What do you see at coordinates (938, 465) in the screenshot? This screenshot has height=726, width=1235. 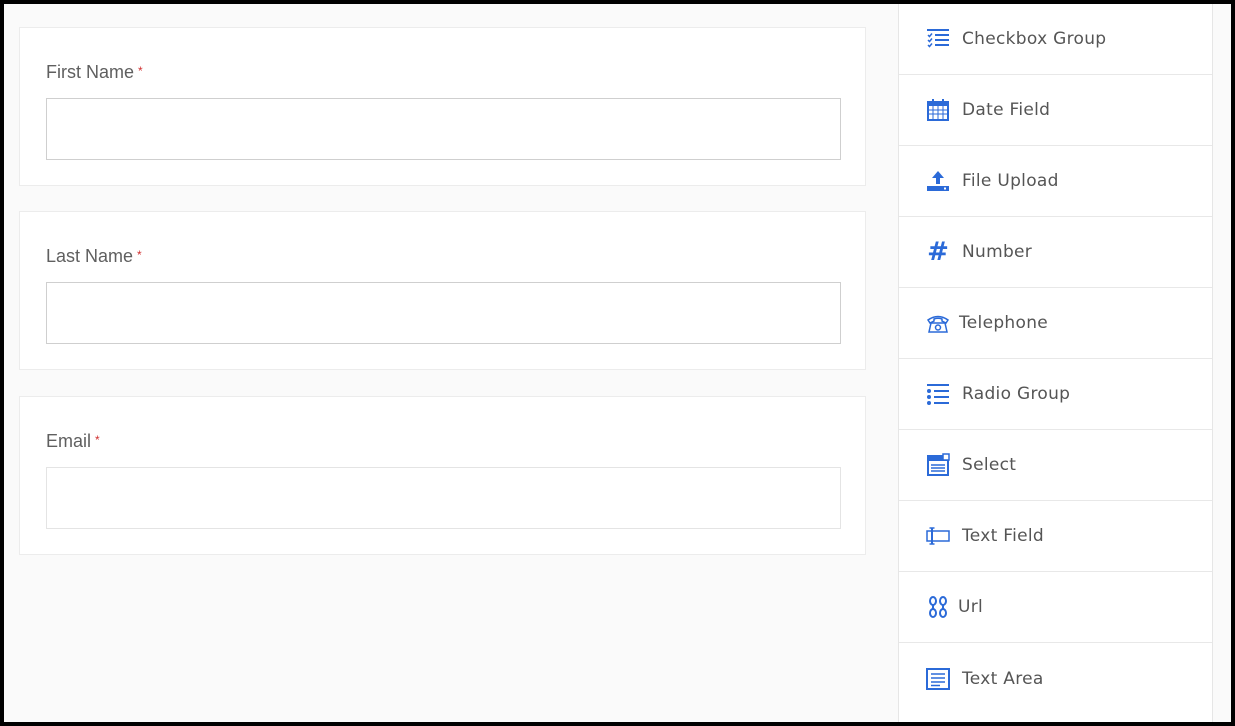 I see `select-icon` at bounding box center [938, 465].